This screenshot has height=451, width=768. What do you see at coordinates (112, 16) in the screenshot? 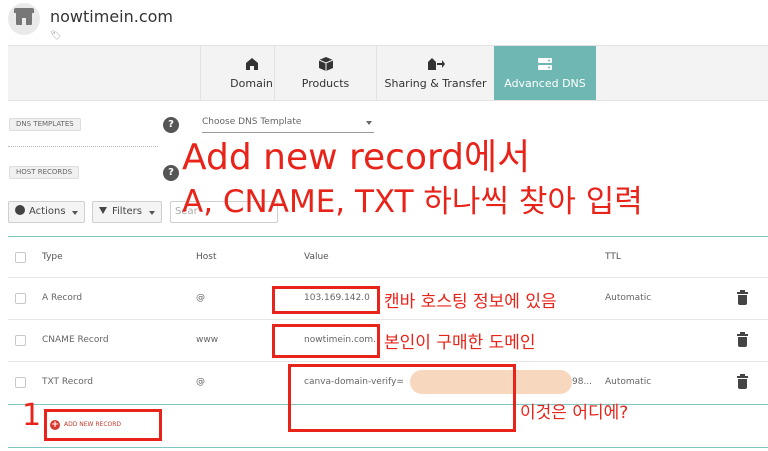
I see `domain-title: nowtimein.com` at bounding box center [112, 16].